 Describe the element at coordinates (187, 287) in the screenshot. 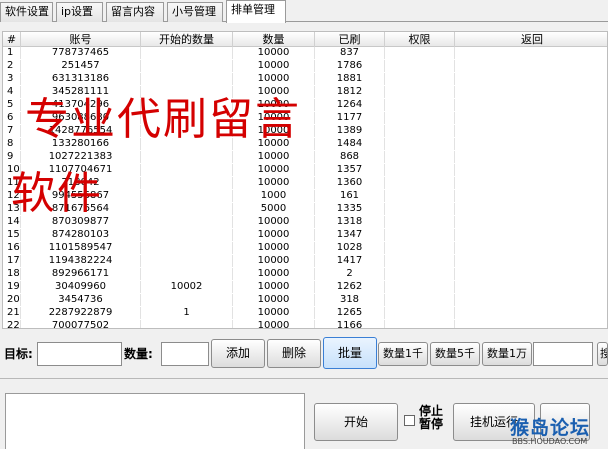

I see `row-start-count: 10002` at that location.